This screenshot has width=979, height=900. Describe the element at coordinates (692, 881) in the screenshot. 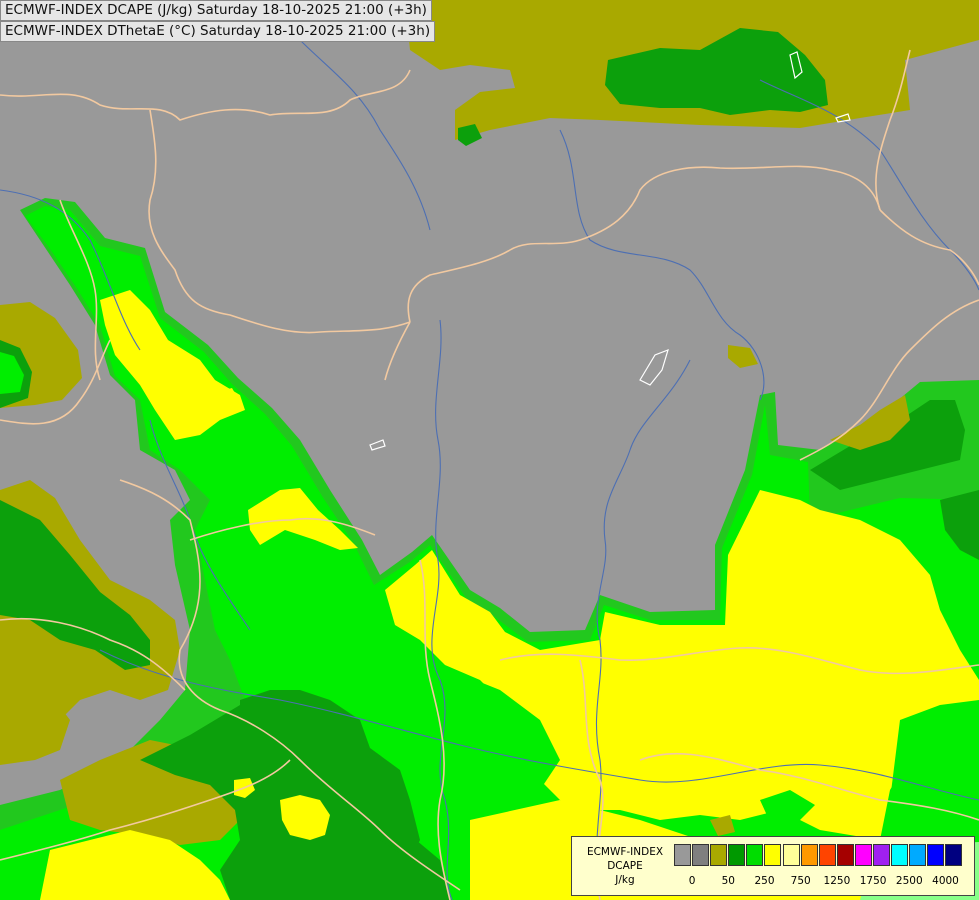

I see `legend-tick-label: 0` at that location.